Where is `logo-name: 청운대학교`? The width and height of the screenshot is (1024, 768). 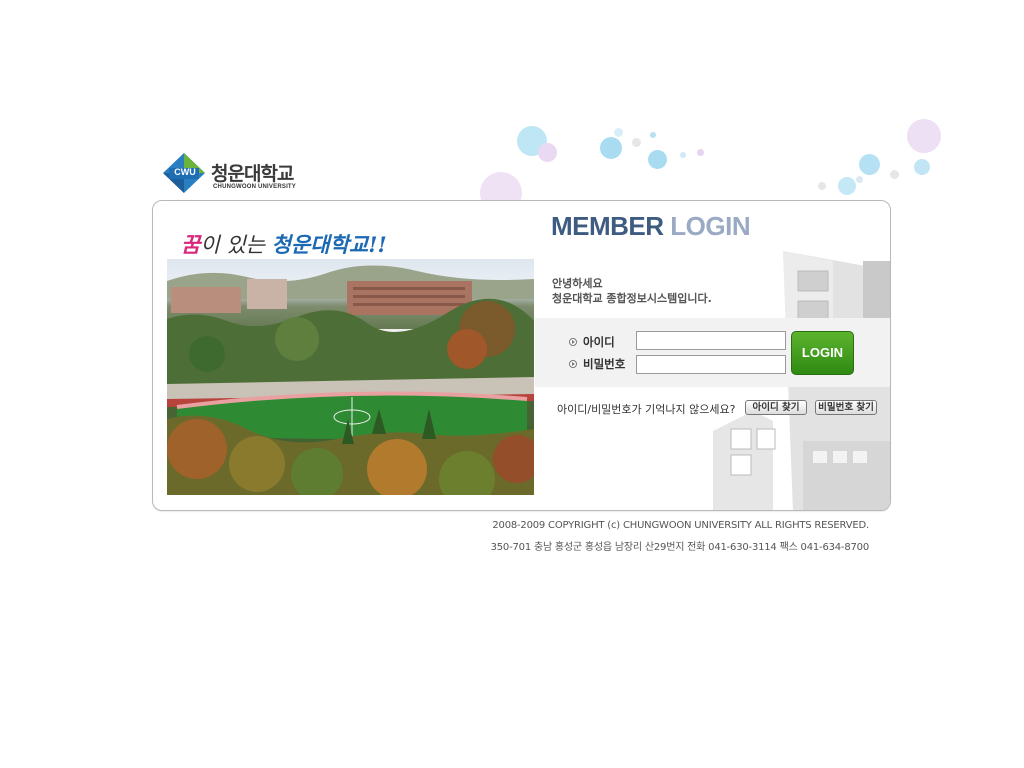 logo-name: 청운대학교 is located at coordinates (252, 174).